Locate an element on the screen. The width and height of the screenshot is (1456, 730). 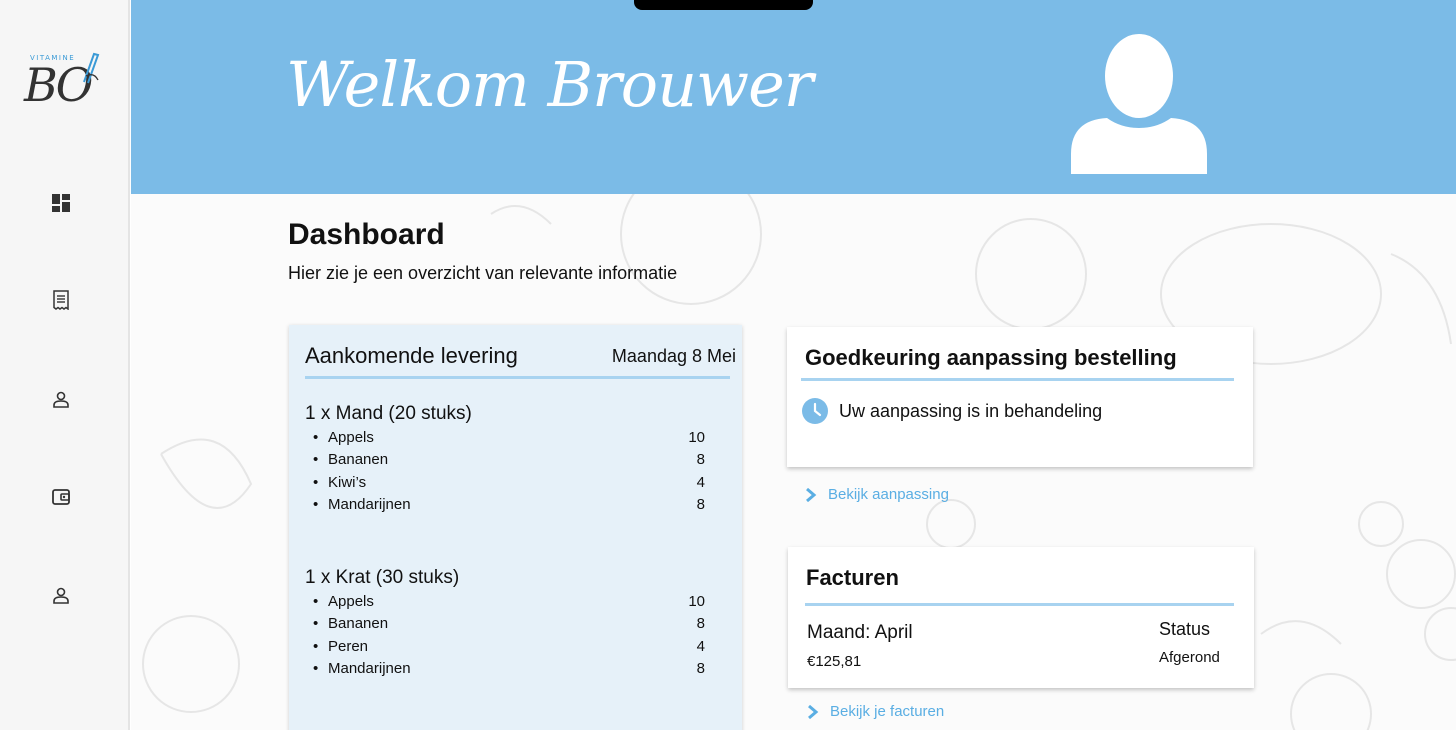
sidebar: VITAMINE BO is located at coordinates (65, 365).